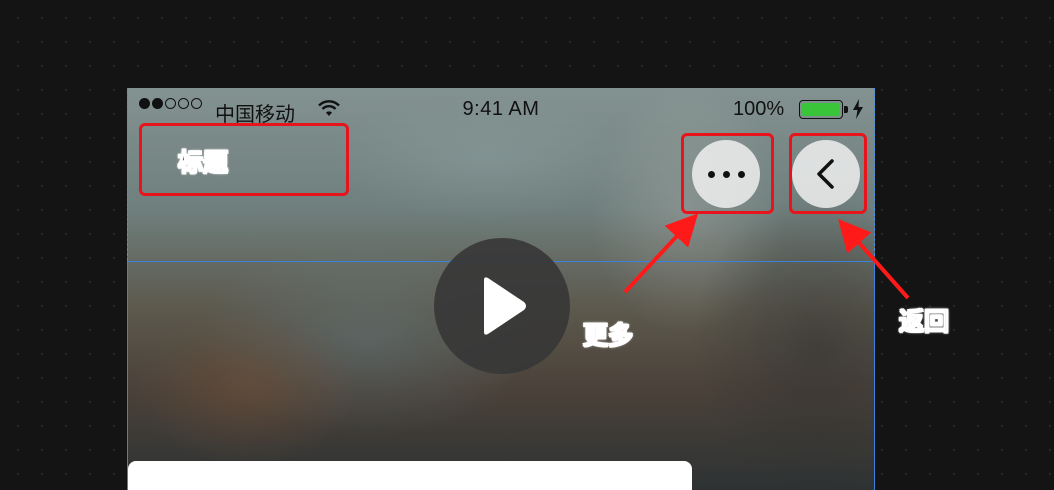  I want to click on play-button, so click(502, 306).